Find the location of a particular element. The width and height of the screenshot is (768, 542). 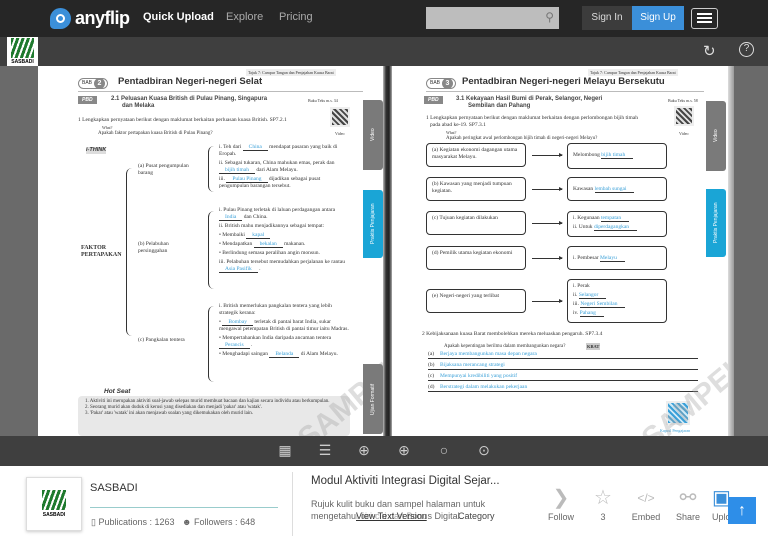

share-external-icon: ↻ is located at coordinates (709, 51).